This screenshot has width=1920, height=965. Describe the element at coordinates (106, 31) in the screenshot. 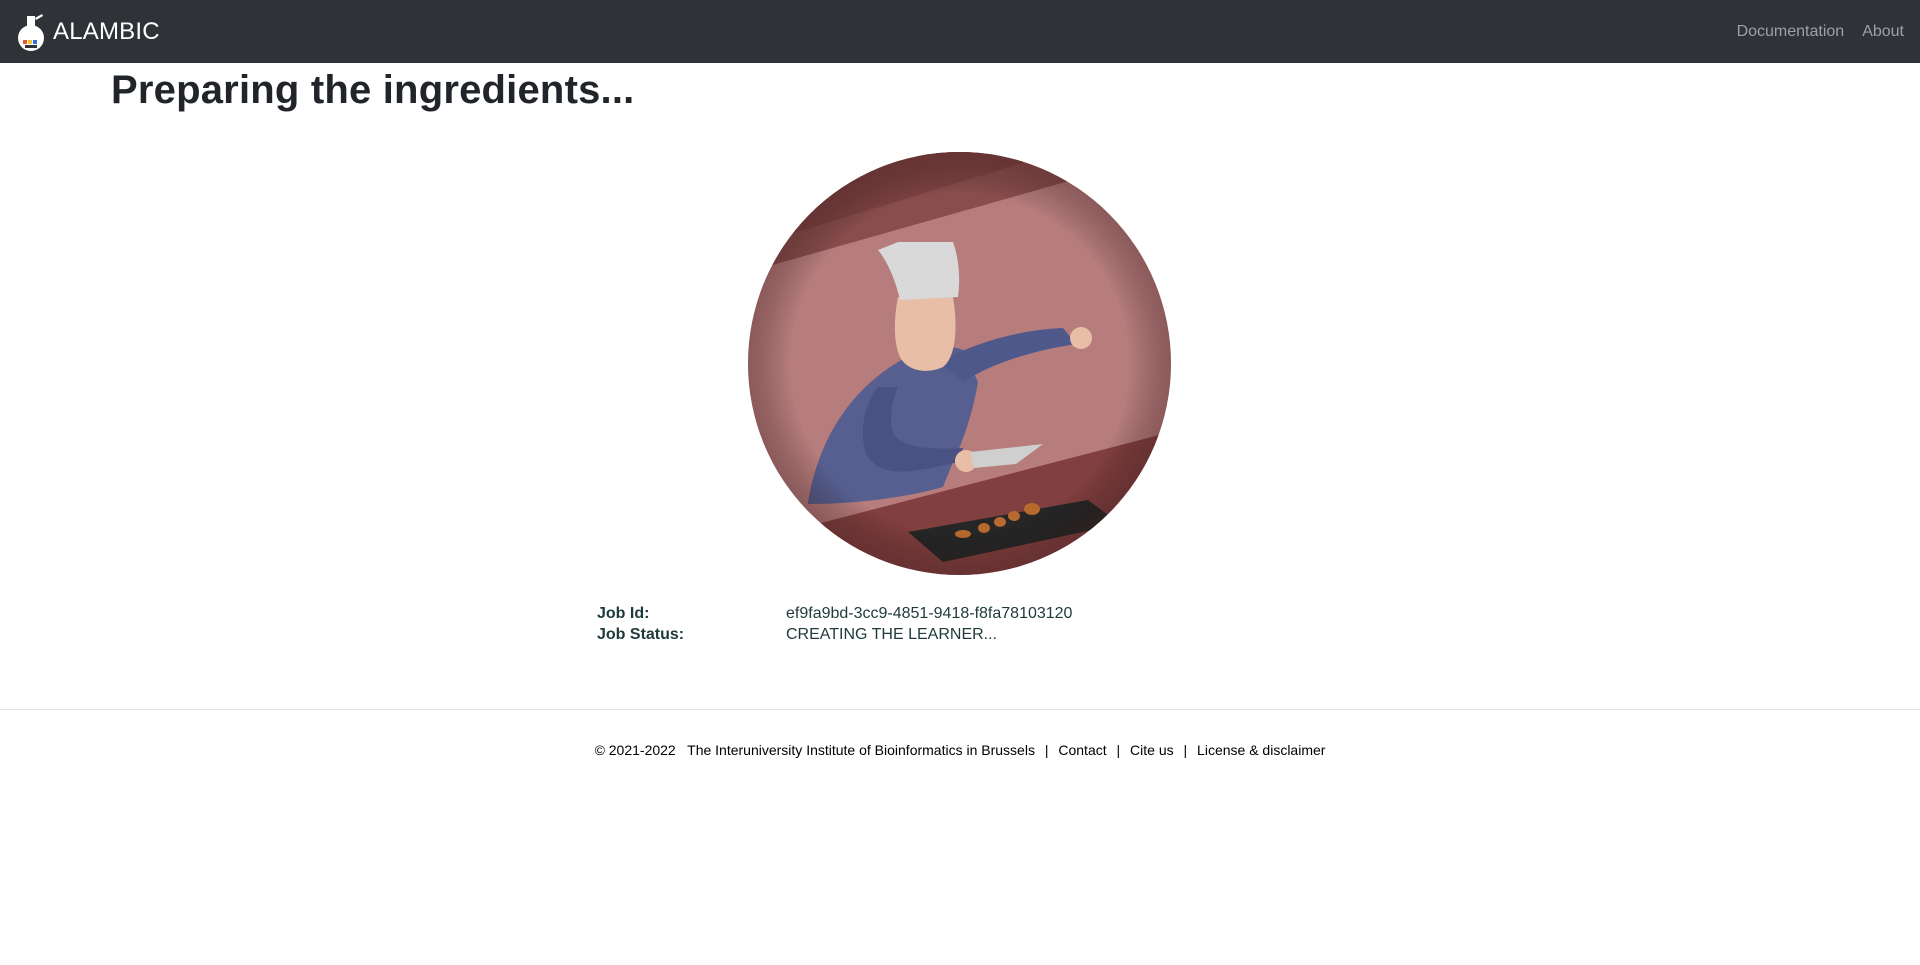

I see `brand-name: ALAMBIC` at that location.